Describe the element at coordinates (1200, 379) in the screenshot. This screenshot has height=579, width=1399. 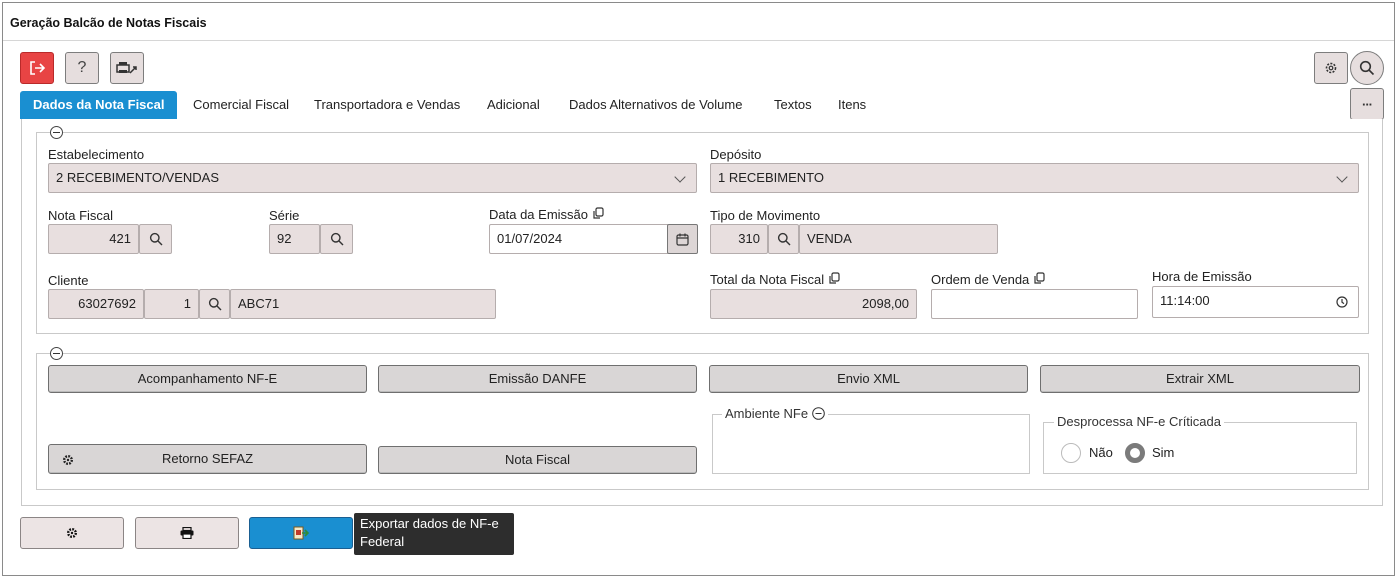
I see `extrair-xml-button: Extrair XML` at that location.